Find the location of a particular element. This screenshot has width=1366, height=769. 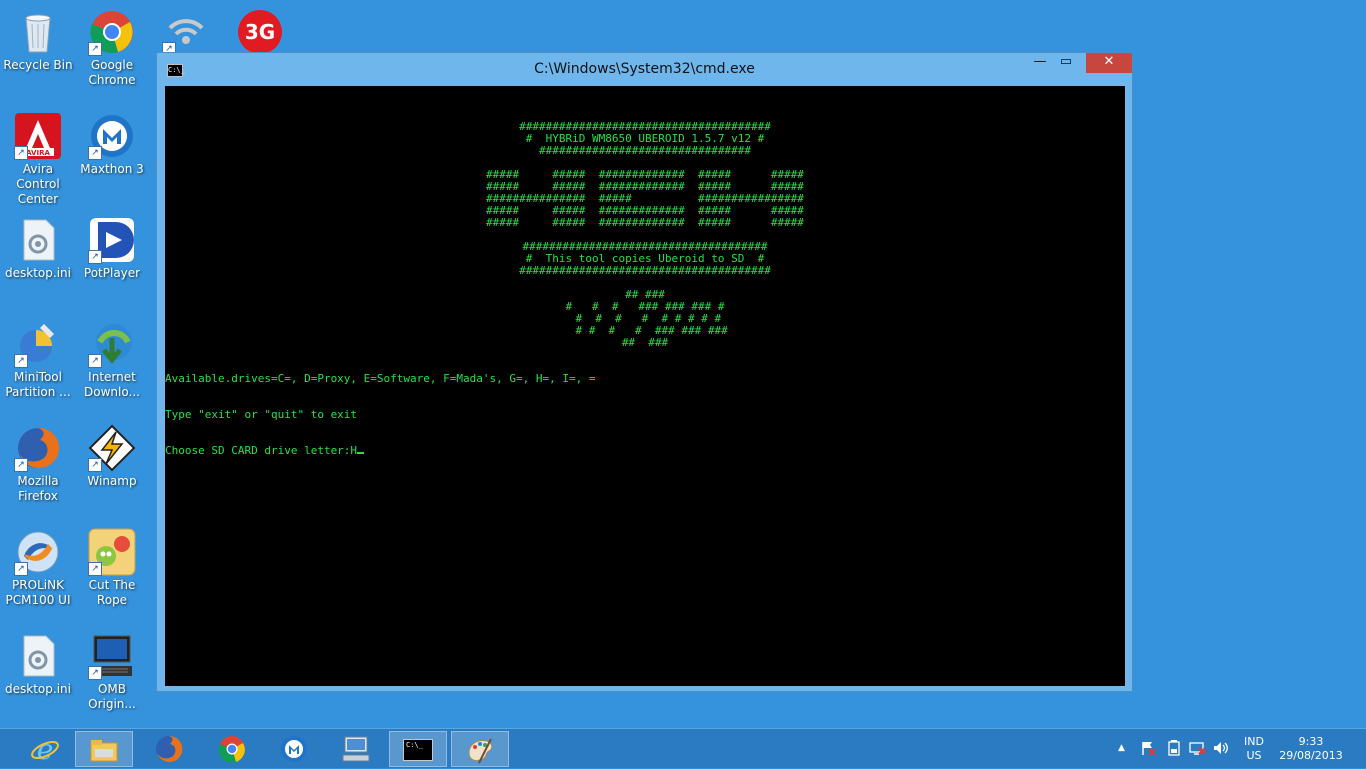

desktop-icon-chrome: ↗ Google Chrome is located at coordinates (112, 45).